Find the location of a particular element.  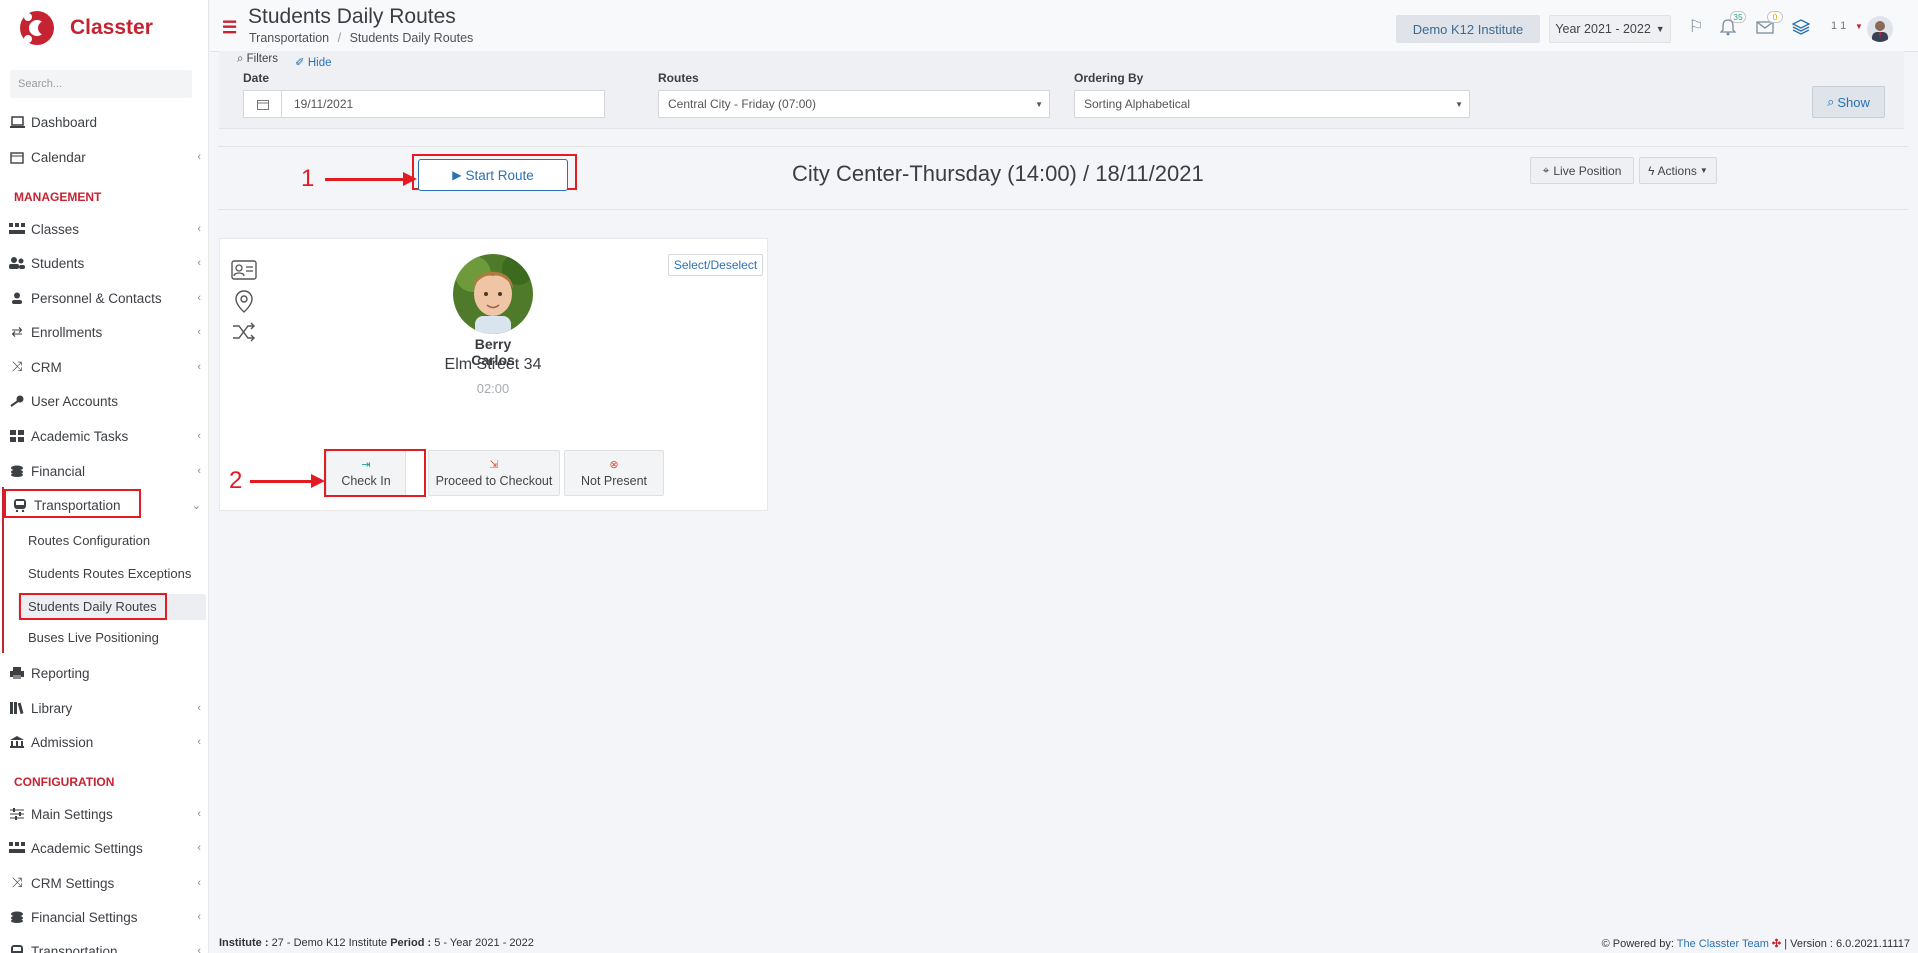

sidebar-item-dashboard: Dashboard is located at coordinates (104, 122).